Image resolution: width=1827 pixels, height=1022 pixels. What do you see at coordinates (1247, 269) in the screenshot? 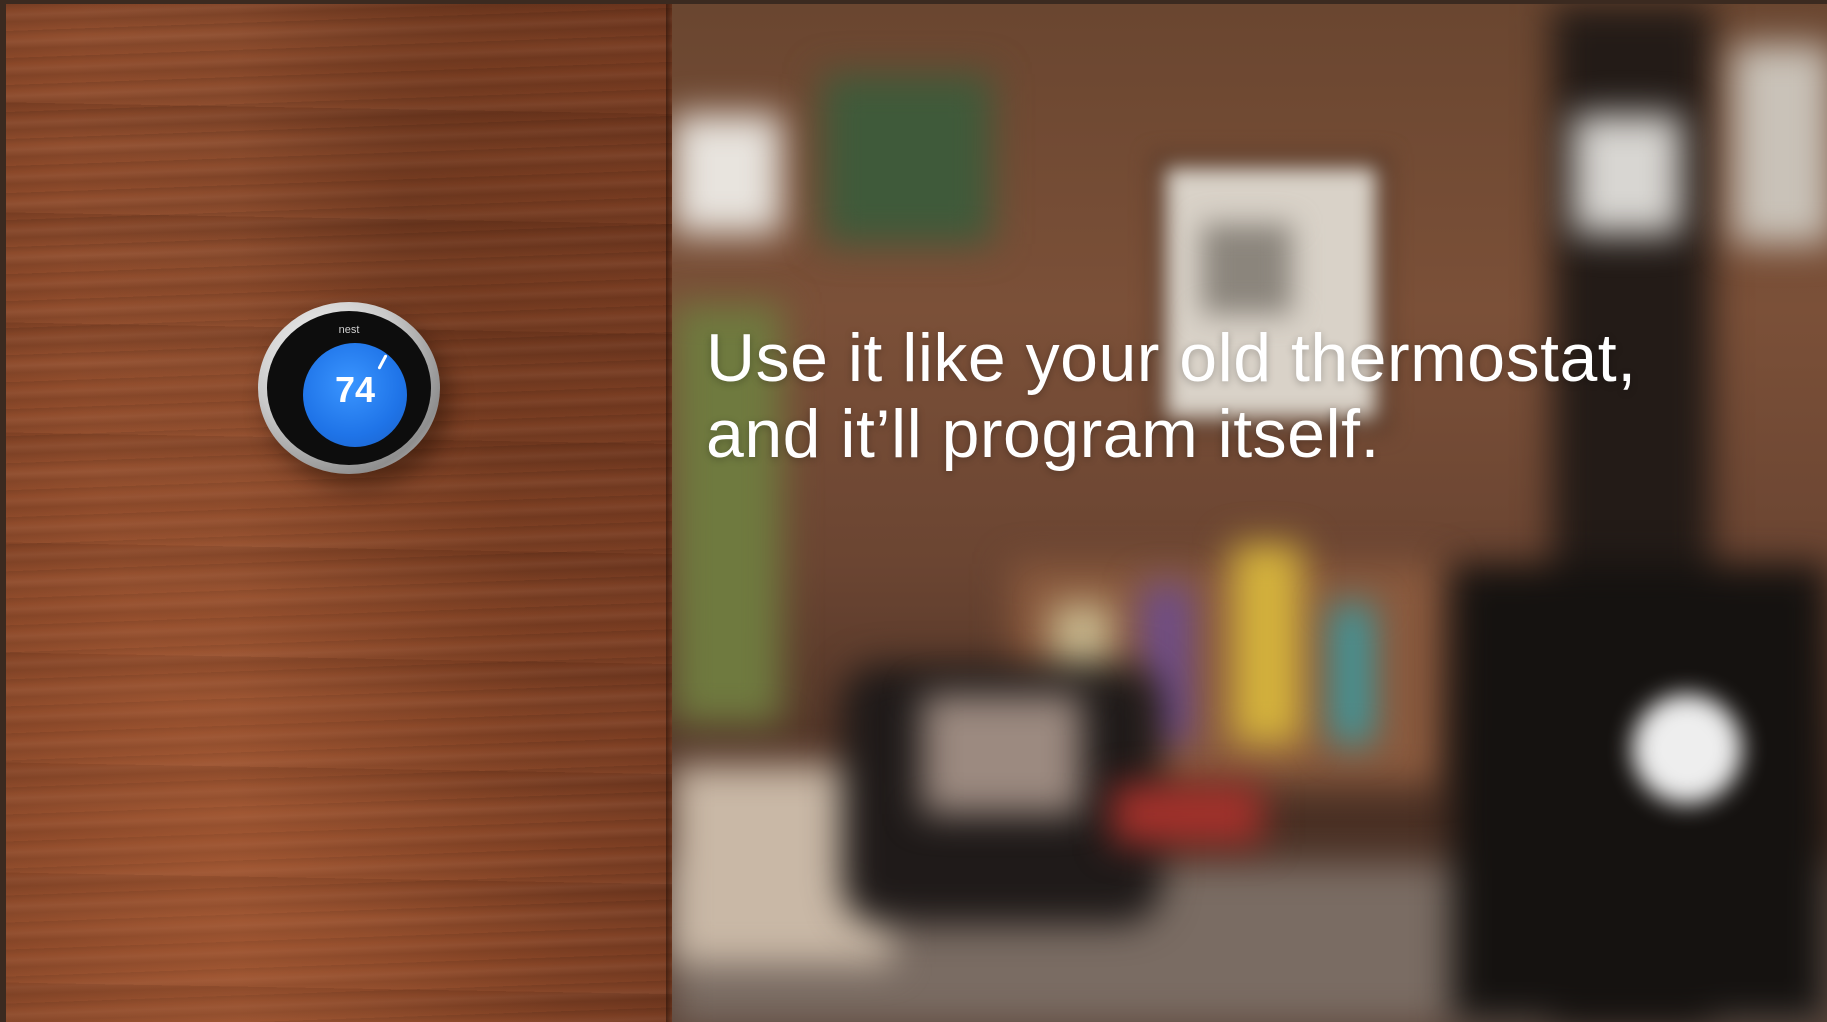
I see `picture-artwork` at bounding box center [1247, 269].